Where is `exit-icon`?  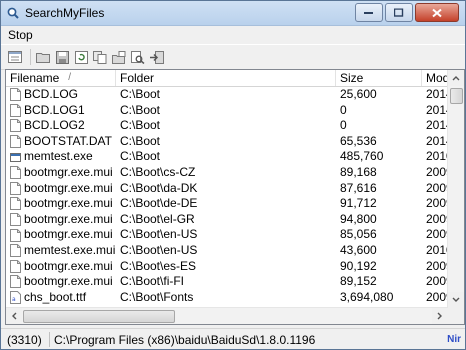 exit-icon is located at coordinates (157, 57).